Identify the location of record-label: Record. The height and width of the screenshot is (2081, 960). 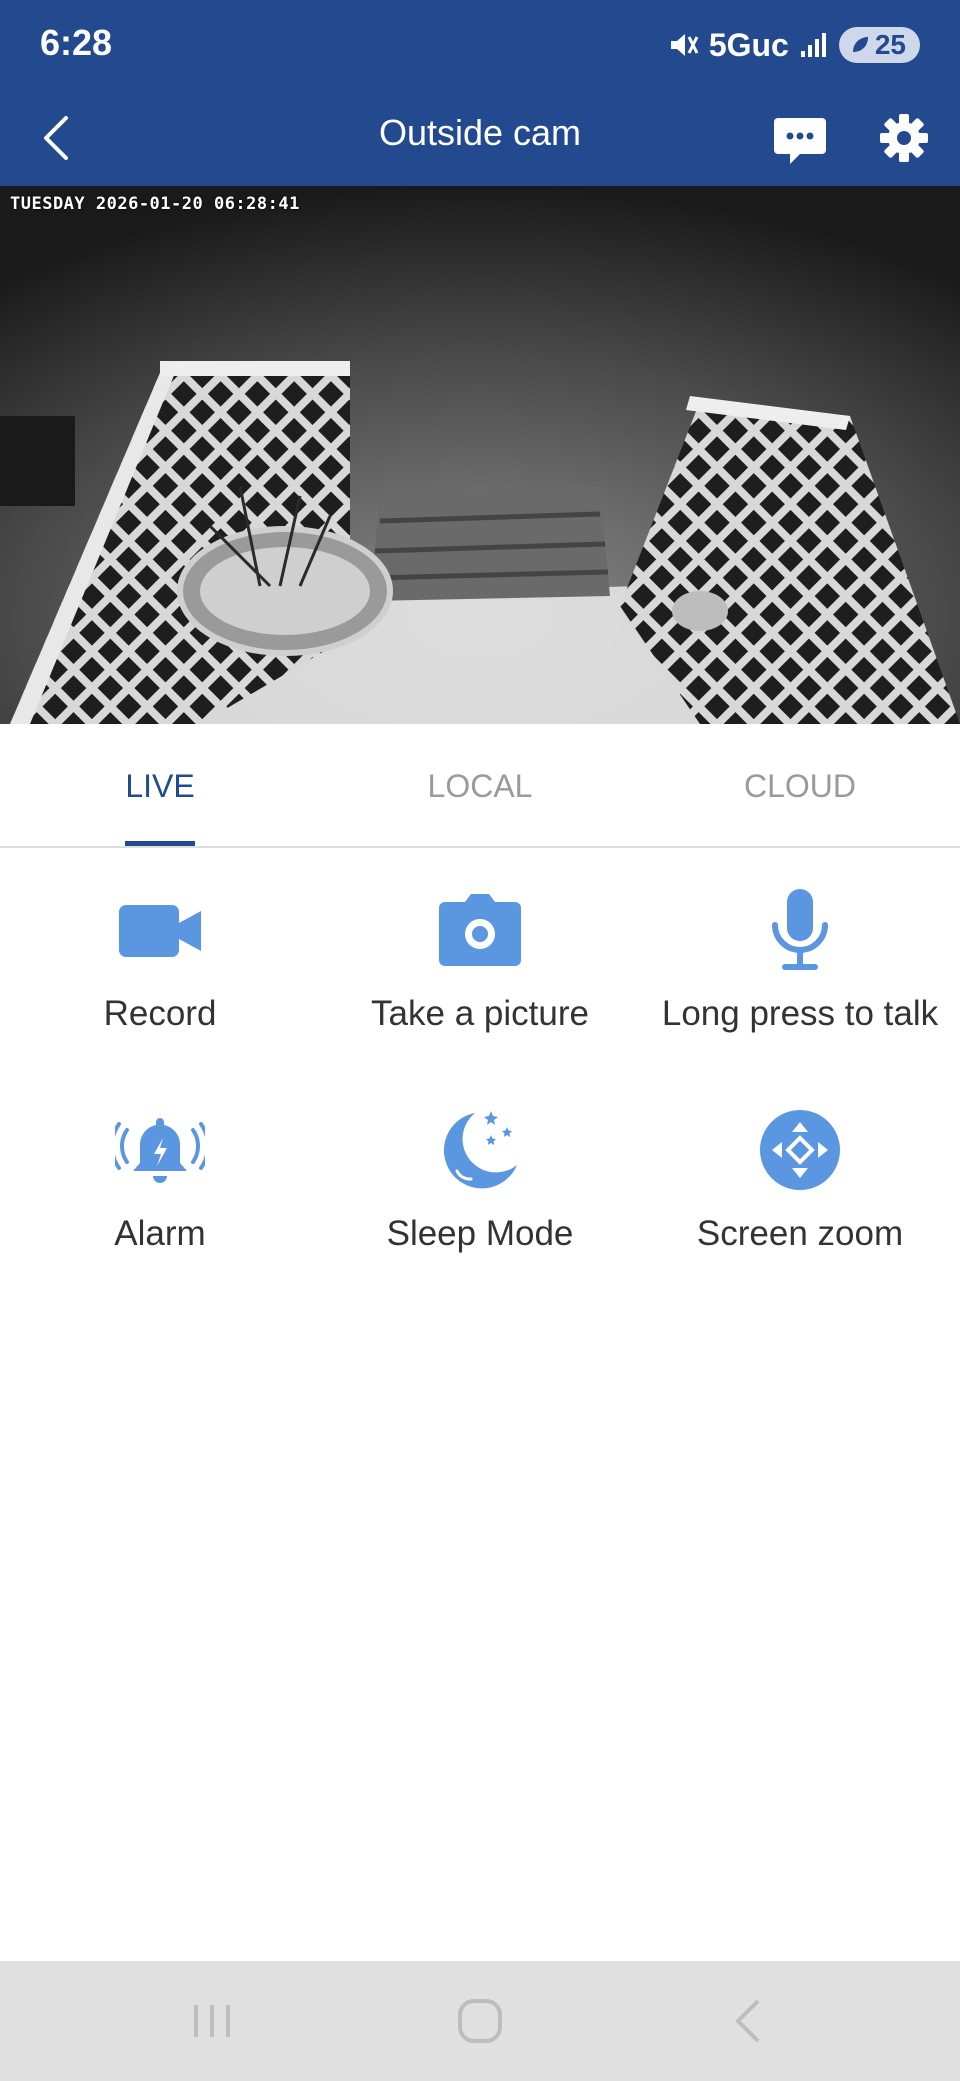
(160, 1013).